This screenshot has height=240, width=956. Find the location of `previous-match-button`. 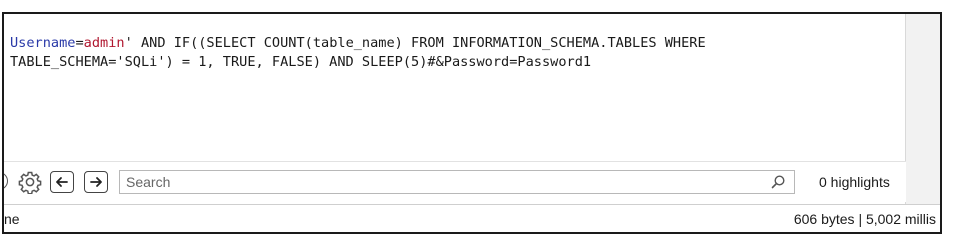

previous-match-button is located at coordinates (62, 182).